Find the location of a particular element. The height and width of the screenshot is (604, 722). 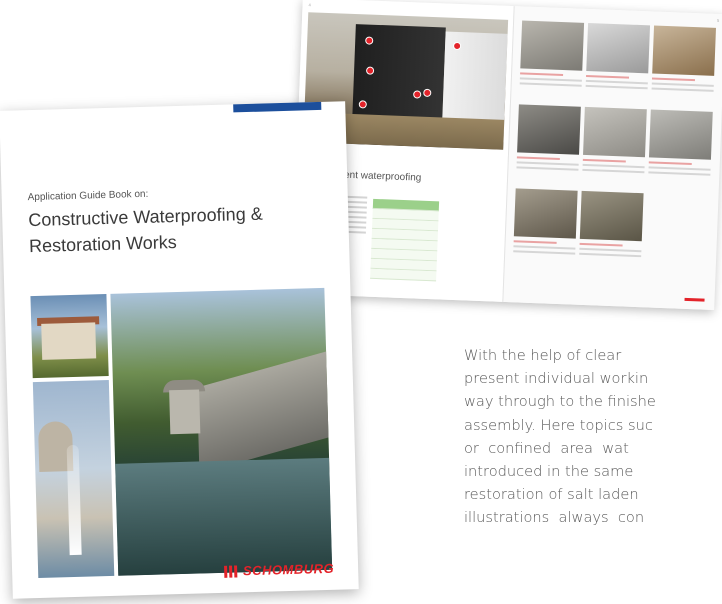

schomburg-logo: SCHOMBURG is located at coordinates (279, 569).